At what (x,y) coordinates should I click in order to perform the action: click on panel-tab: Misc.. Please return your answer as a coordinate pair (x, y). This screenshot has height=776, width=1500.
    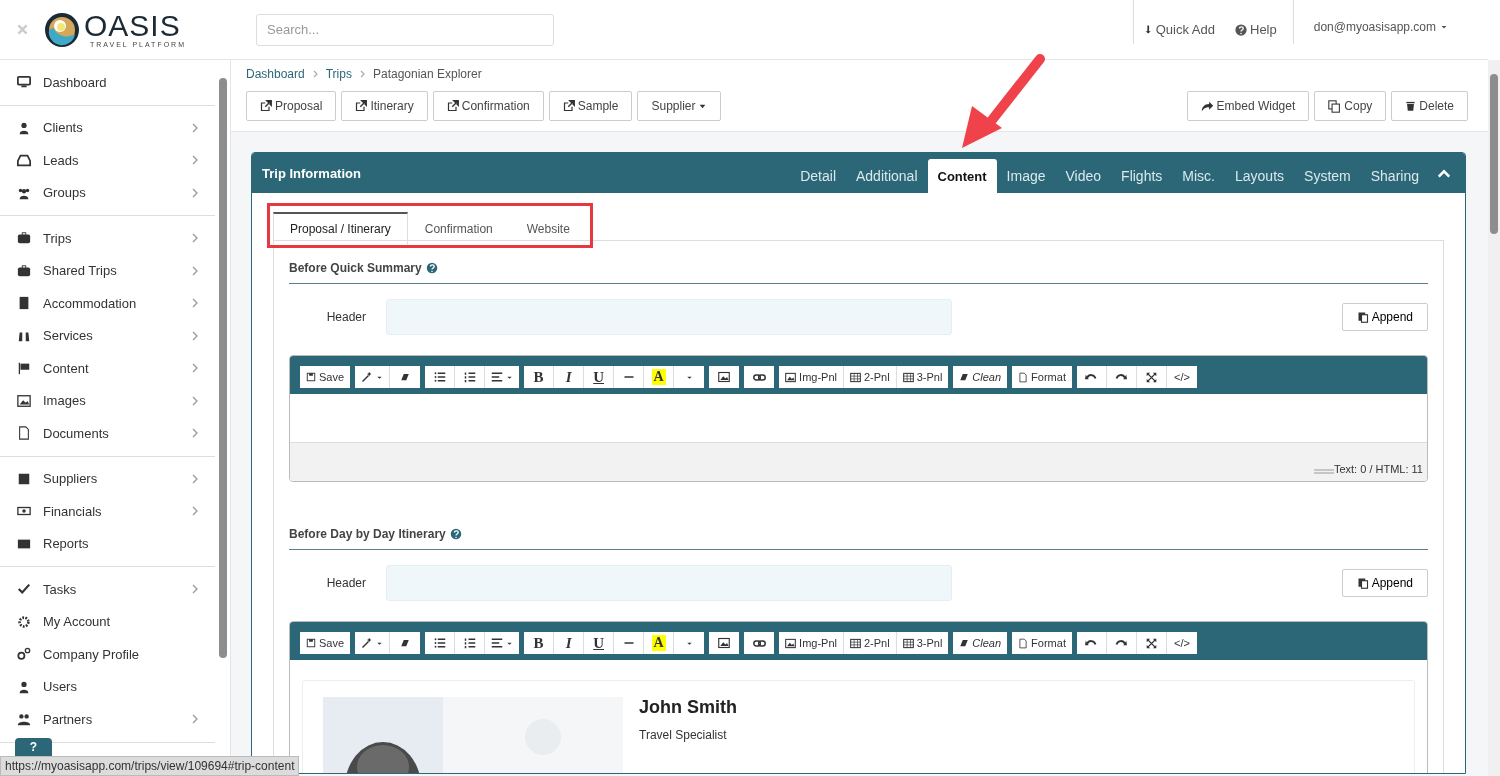
    Looking at the image, I should click on (1198, 176).